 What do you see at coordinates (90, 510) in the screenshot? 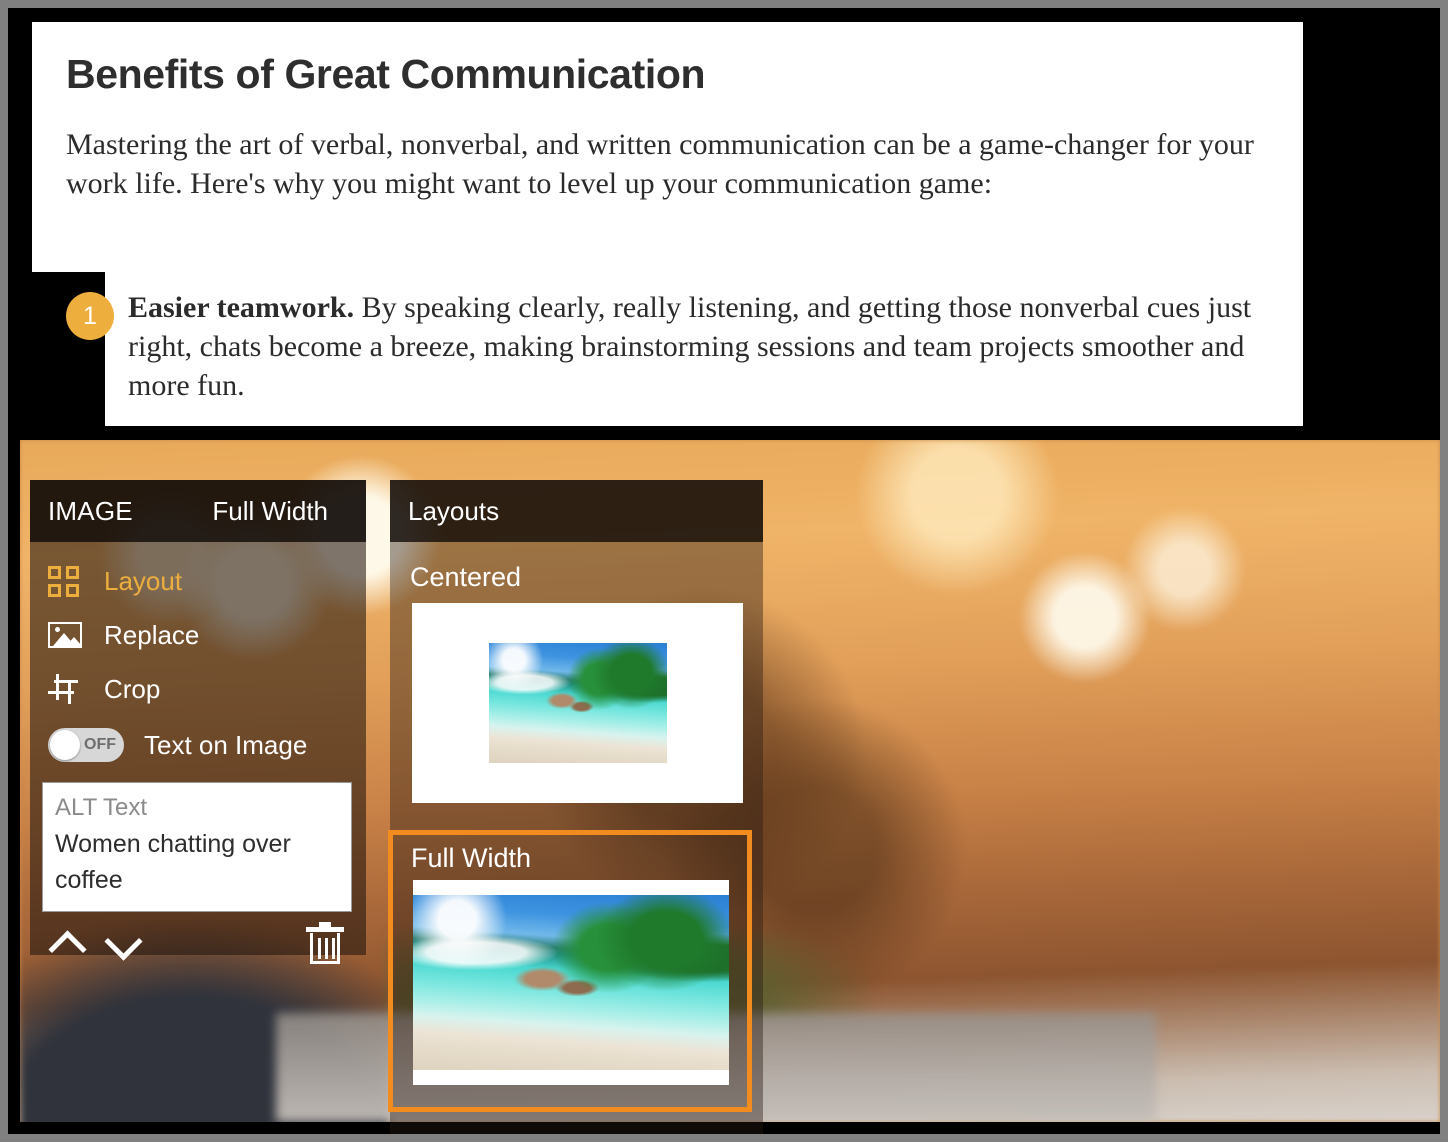
I see `image-panel-title: IMAGE` at bounding box center [90, 510].